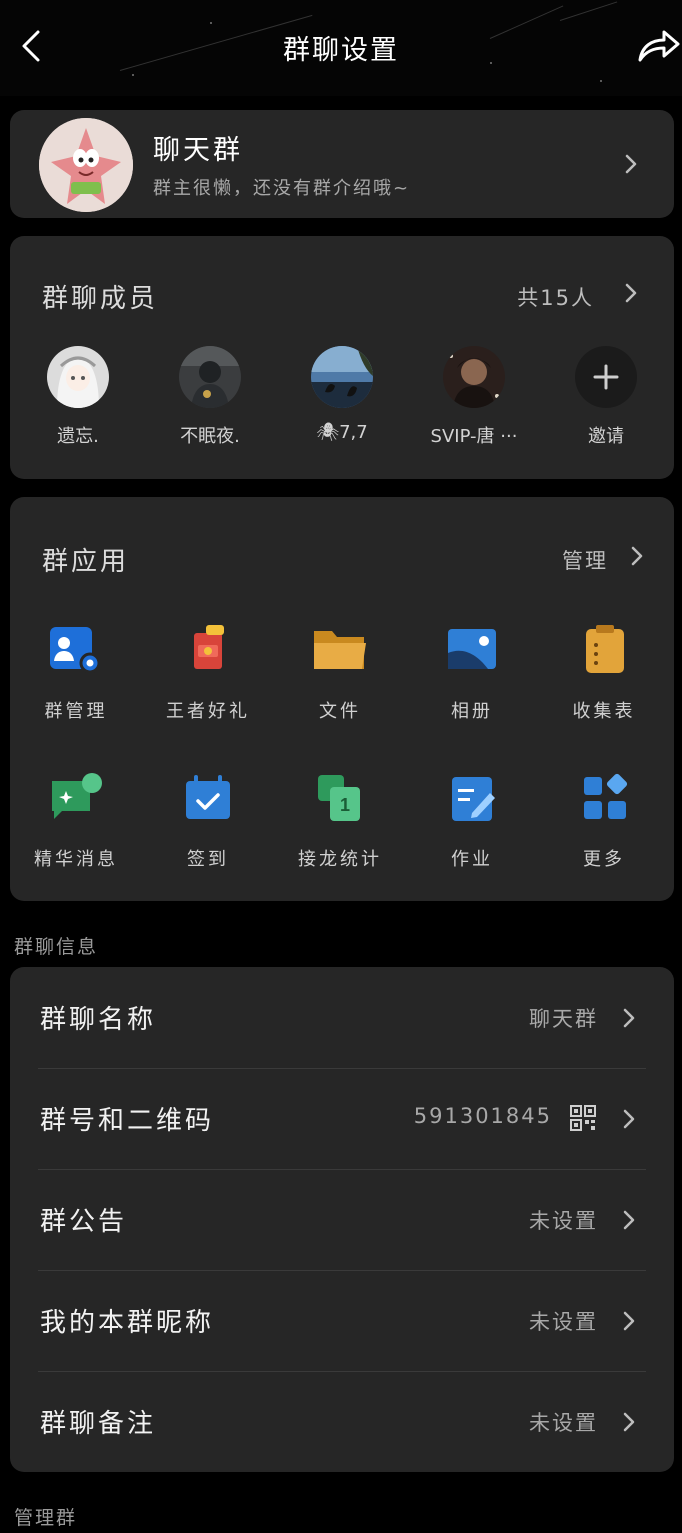 The width and height of the screenshot is (682, 1533). Describe the element at coordinates (210, 436) in the screenshot. I see `member-name: 不眠夜.` at that location.